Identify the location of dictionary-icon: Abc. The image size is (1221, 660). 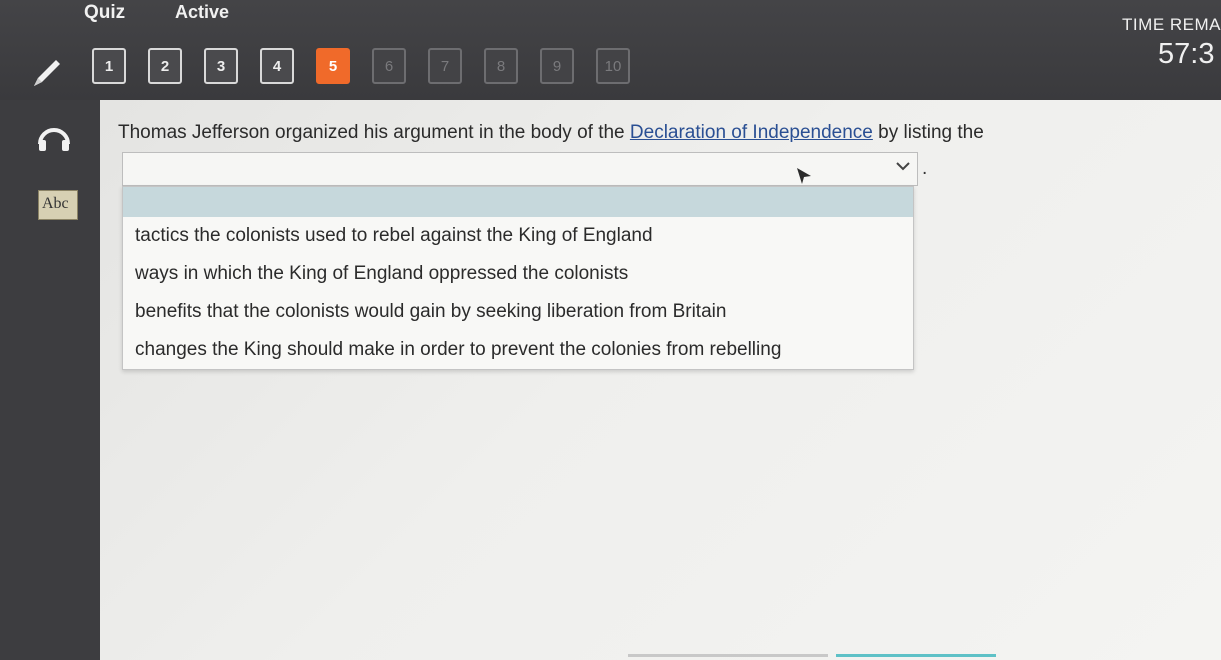
(55, 203).